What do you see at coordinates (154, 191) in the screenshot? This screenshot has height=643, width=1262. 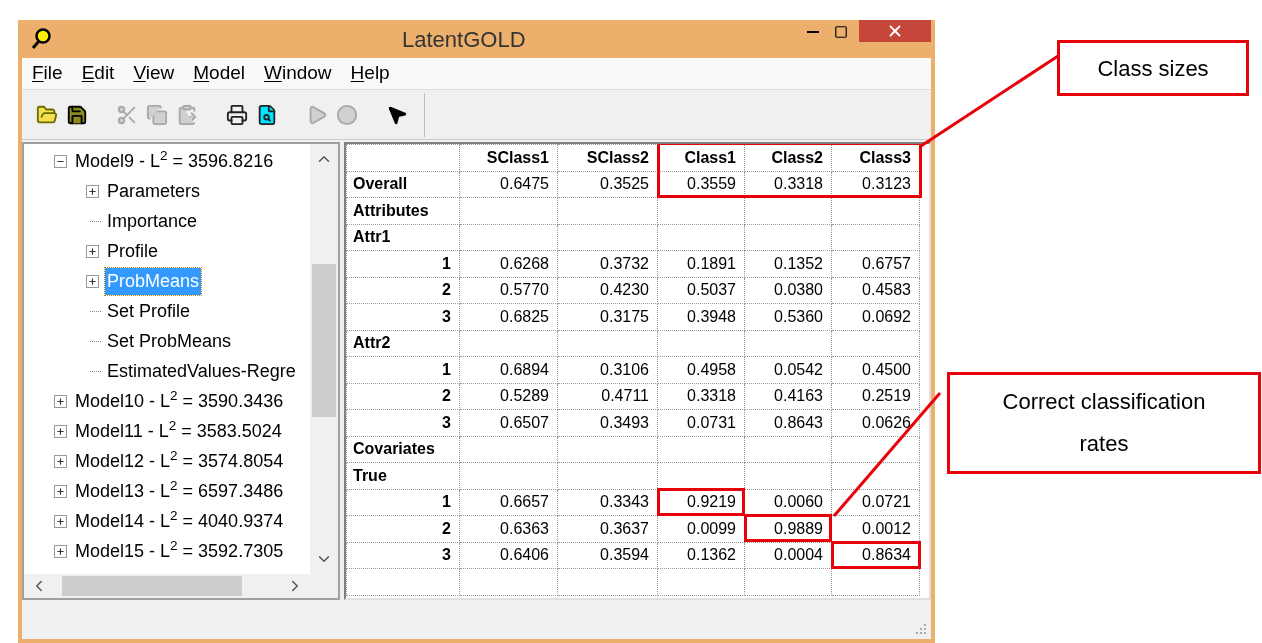 I see `tree-item: Parameters` at bounding box center [154, 191].